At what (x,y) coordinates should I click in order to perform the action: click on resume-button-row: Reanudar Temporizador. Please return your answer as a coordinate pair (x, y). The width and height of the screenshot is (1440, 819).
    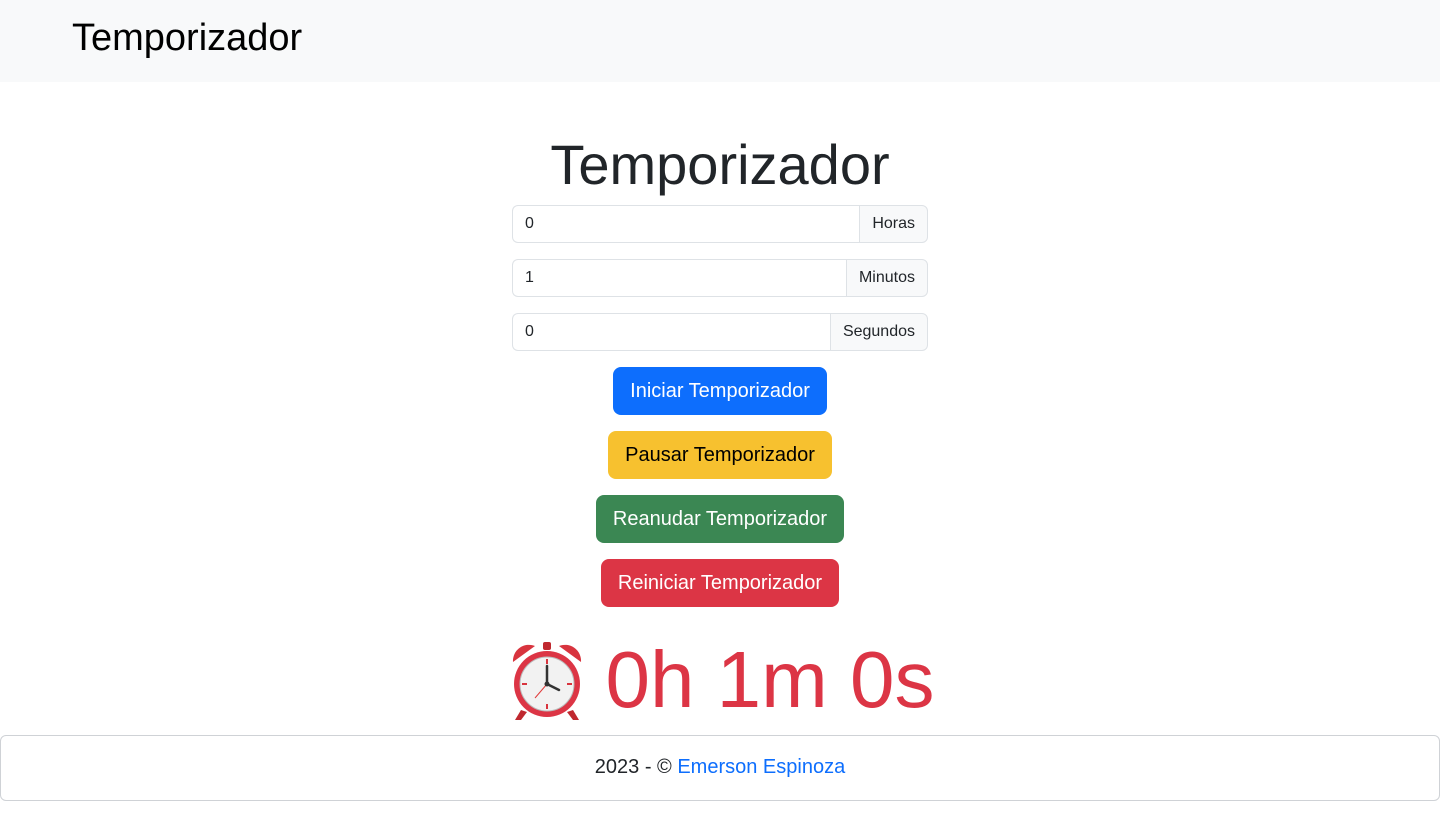
    Looking at the image, I should click on (720, 519).